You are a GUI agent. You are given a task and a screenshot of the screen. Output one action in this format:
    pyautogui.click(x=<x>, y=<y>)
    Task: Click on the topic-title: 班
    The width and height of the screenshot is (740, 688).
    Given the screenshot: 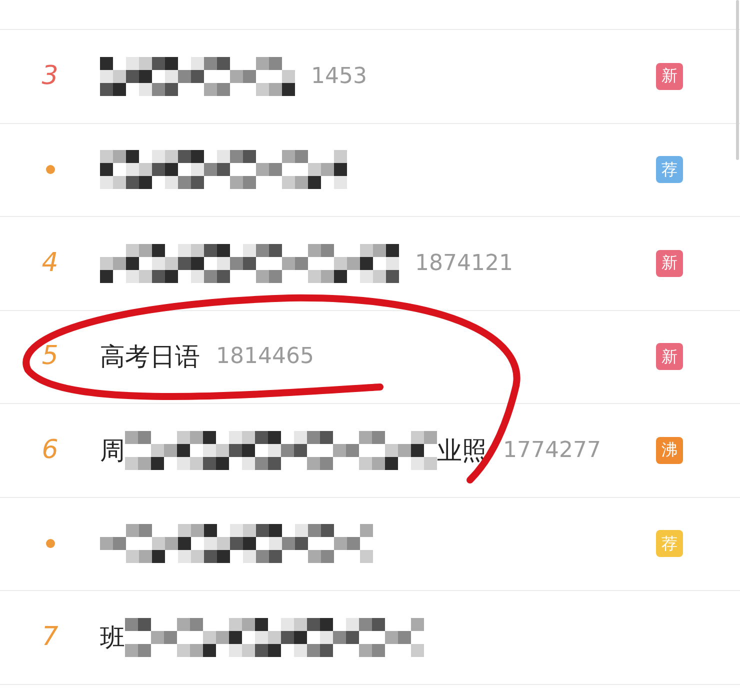 What is the action you would take?
    pyautogui.click(x=112, y=637)
    